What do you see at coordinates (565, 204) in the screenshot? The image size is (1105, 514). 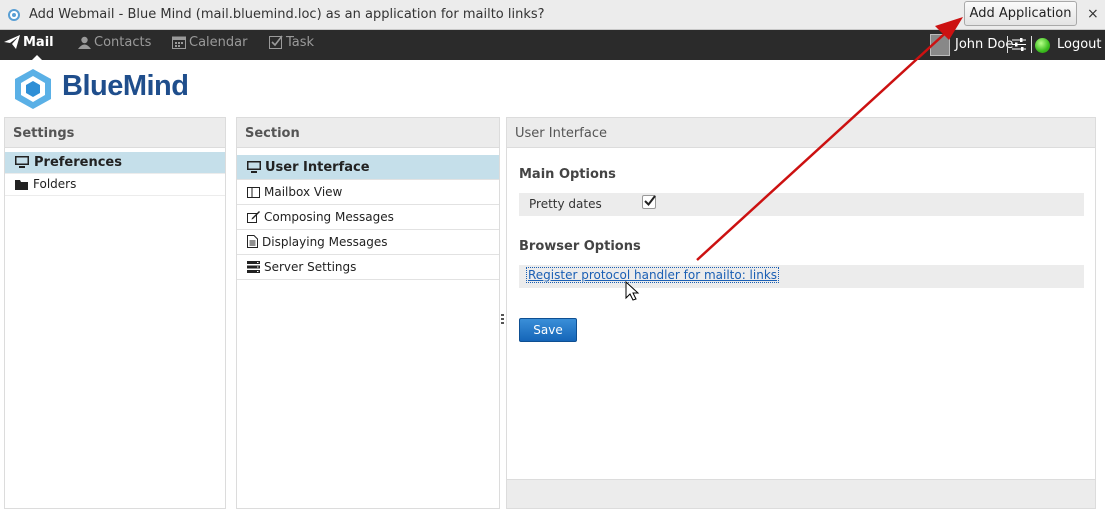 I see `pretty-dates-label: Pretty dates` at bounding box center [565, 204].